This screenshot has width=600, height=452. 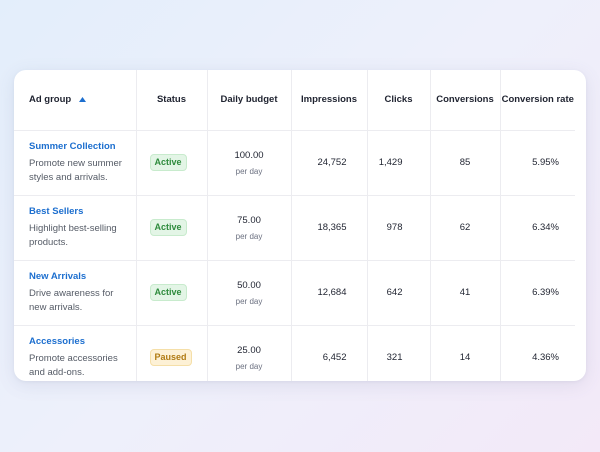 I want to click on conversion-rate-cell: 4.36%, so click(x=545, y=358).